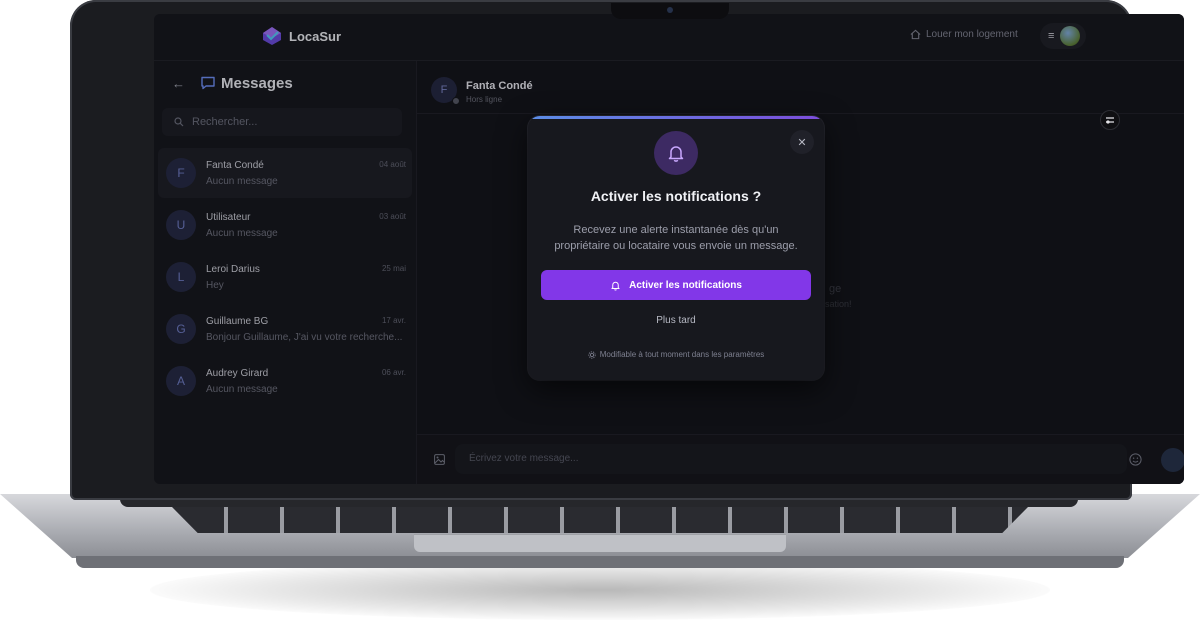 The height and width of the screenshot is (632, 1200). I want to click on camera-icon, so click(670, 10).